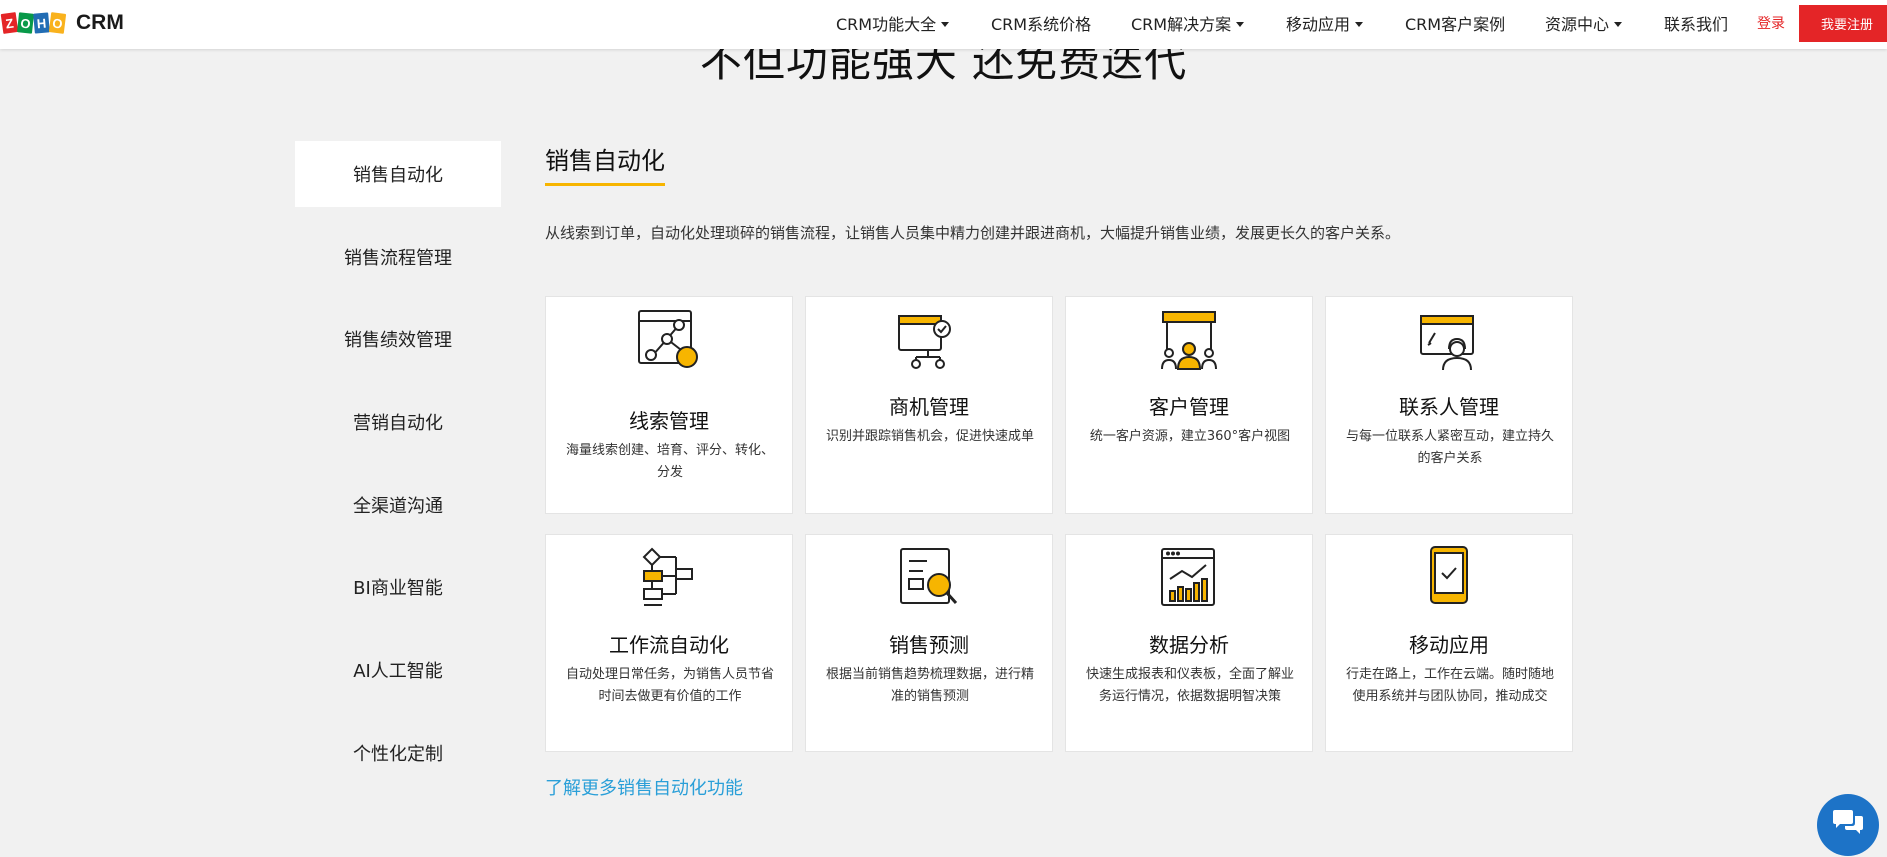 Image resolution: width=1887 pixels, height=857 pixels. What do you see at coordinates (669, 577) in the screenshot?
I see `workflow-icon` at bounding box center [669, 577].